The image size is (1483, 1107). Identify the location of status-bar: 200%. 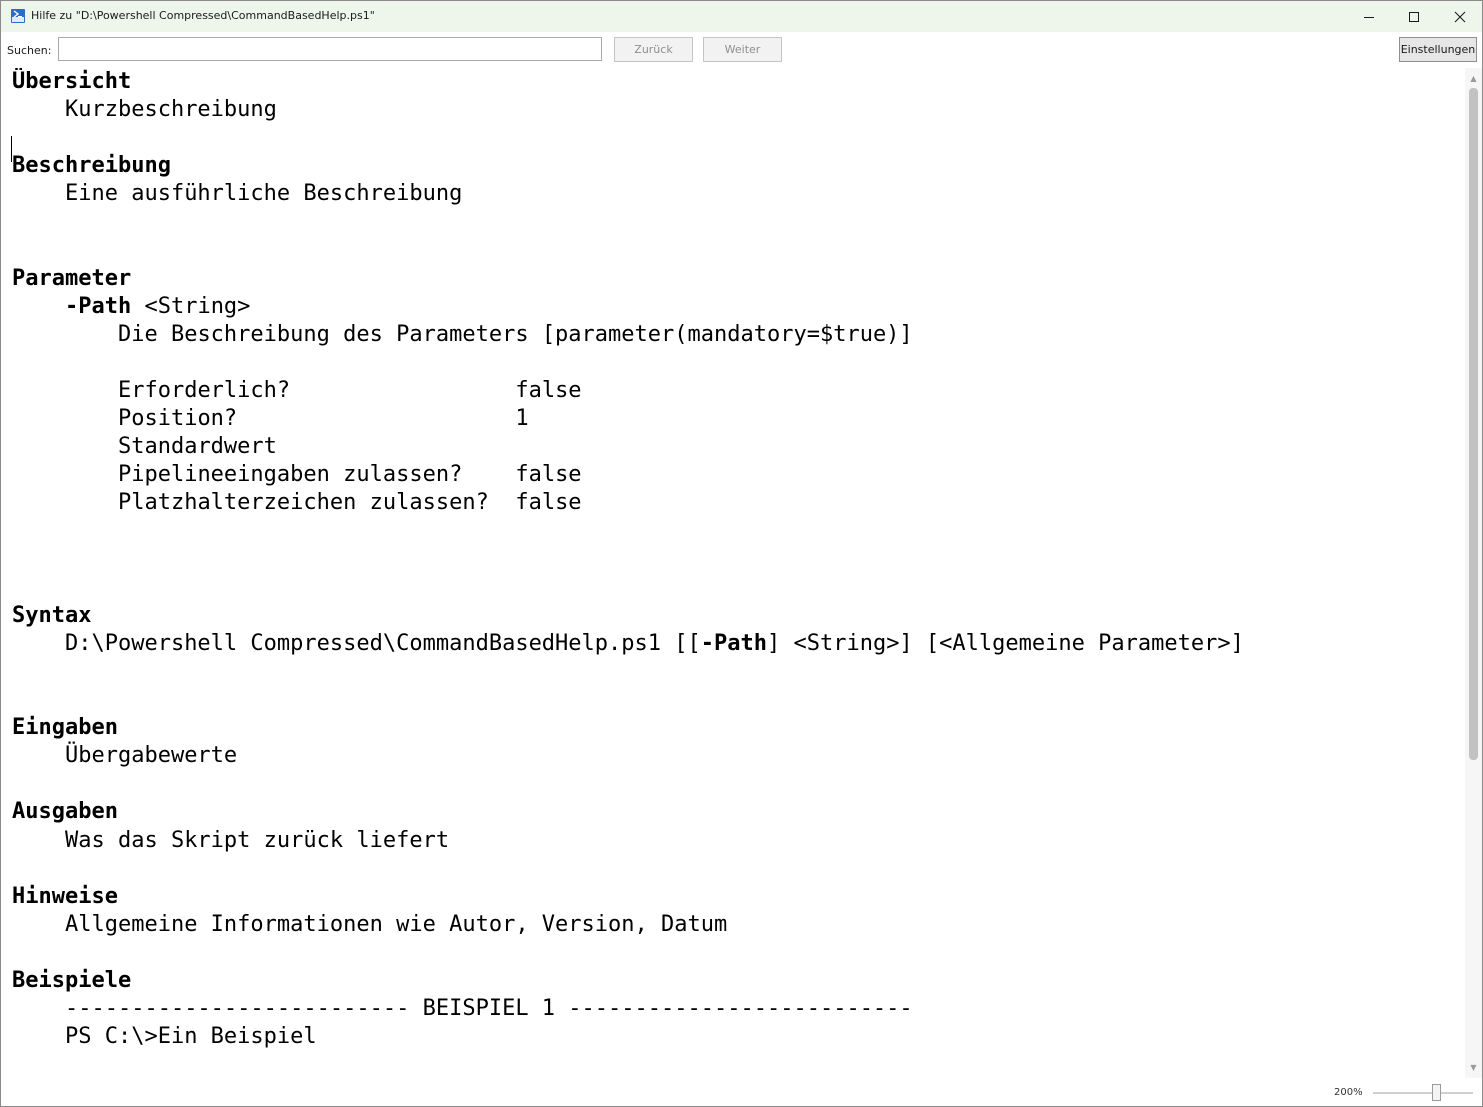
(741, 1092).